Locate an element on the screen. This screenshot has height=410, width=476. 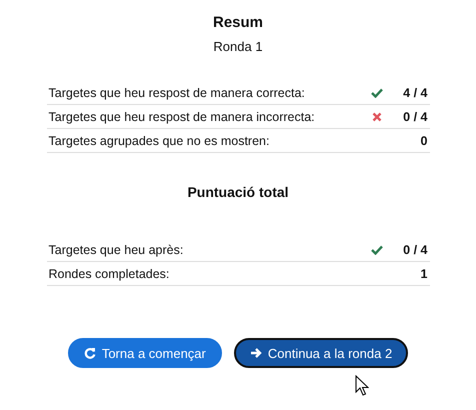
row-label: Targetes que heu respost de manera incorrecta: is located at coordinates (181, 117).